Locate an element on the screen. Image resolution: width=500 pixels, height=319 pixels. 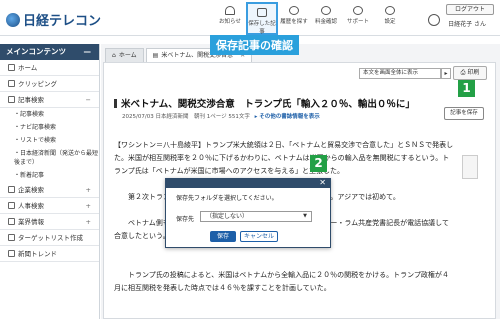
nav-fee: 料金確認 is located at coordinates (326, 18).